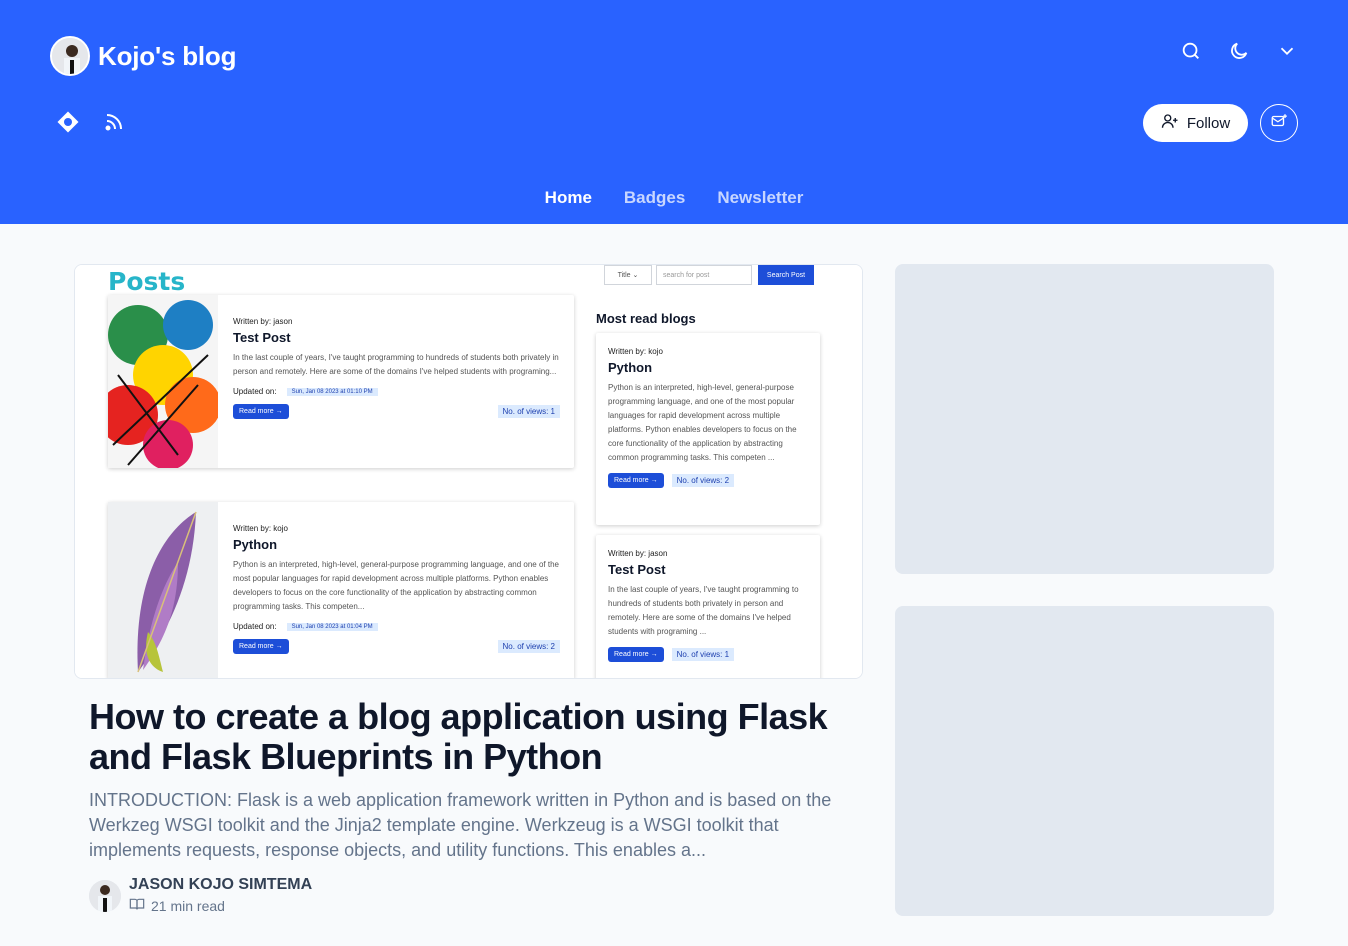  What do you see at coordinates (137, 905) in the screenshot?
I see `book-open-icon` at bounding box center [137, 905].